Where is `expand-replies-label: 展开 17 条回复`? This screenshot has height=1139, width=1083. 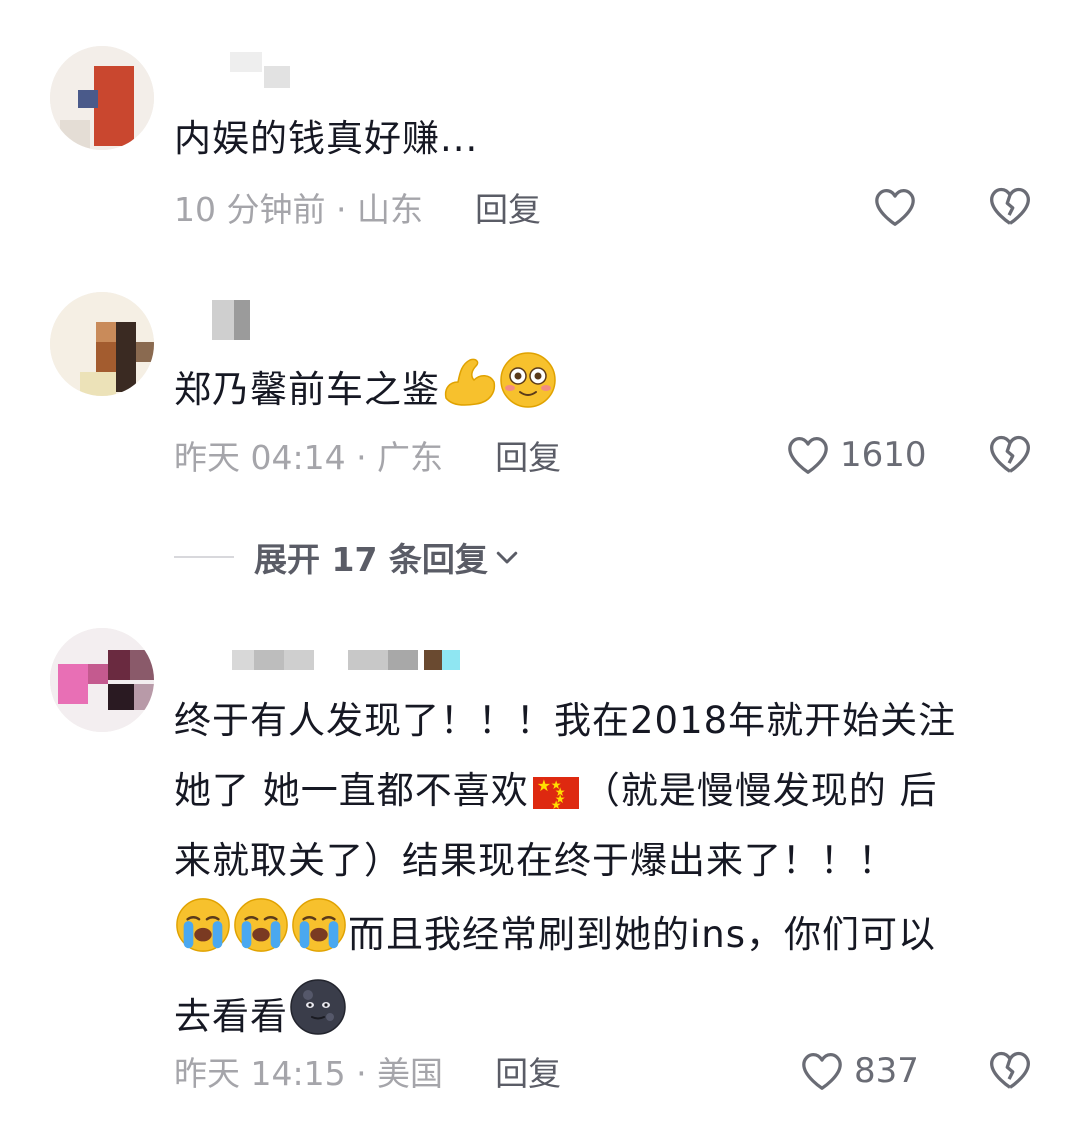 expand-replies-label: 展开 17 条回复 is located at coordinates (371, 559).